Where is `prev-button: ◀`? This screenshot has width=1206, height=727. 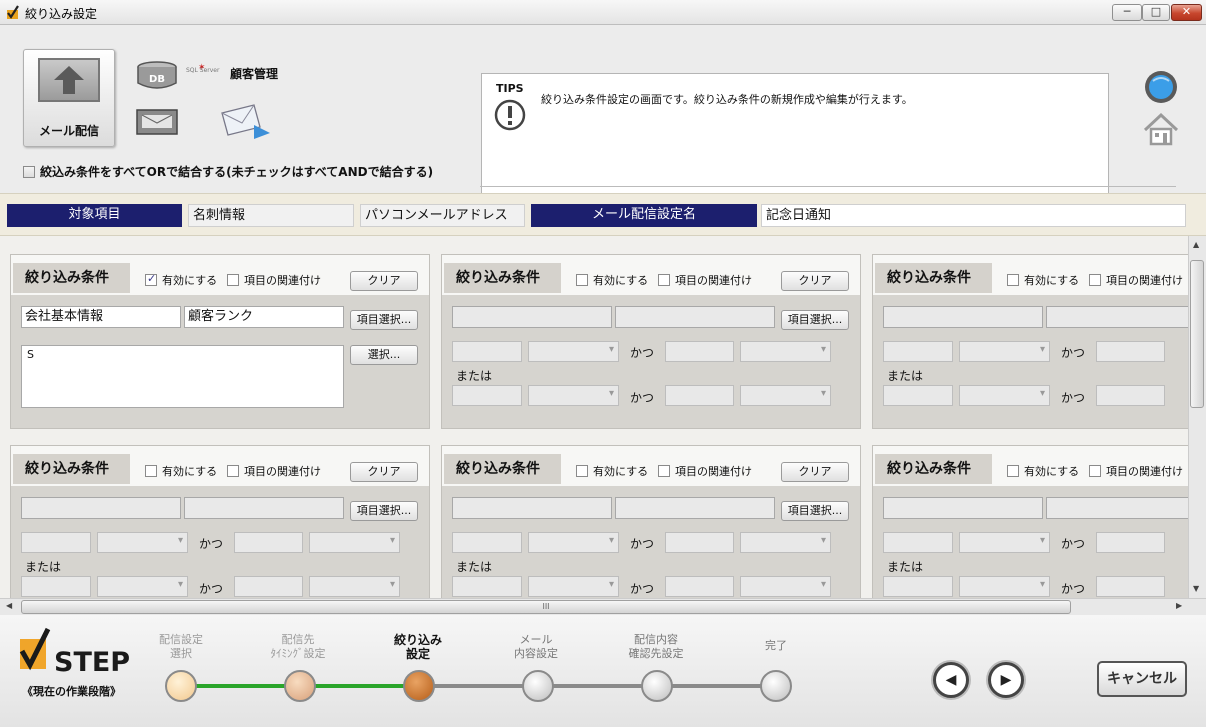
prev-button: ◀ is located at coordinates (951, 680).